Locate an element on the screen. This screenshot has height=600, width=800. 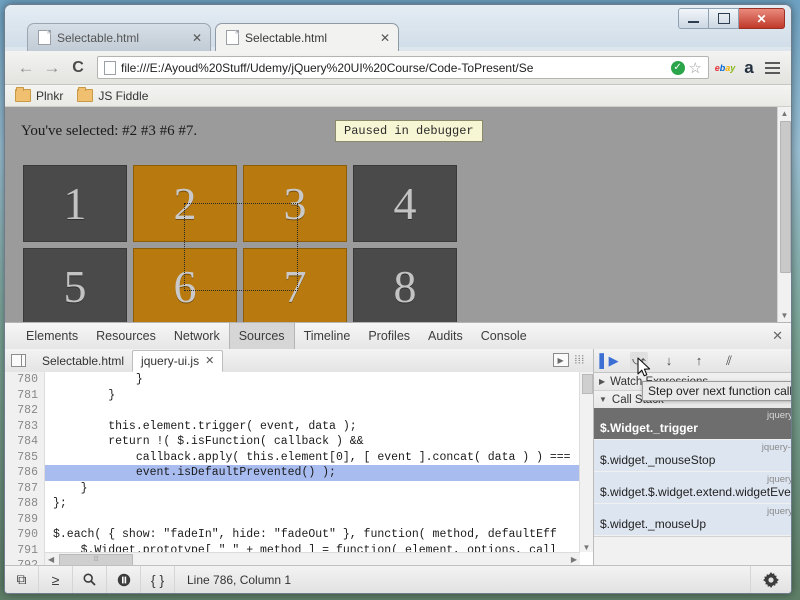
source-tab-jquery-ui-js: jquery-ui.js ✕ is located at coordinates (178, 360).